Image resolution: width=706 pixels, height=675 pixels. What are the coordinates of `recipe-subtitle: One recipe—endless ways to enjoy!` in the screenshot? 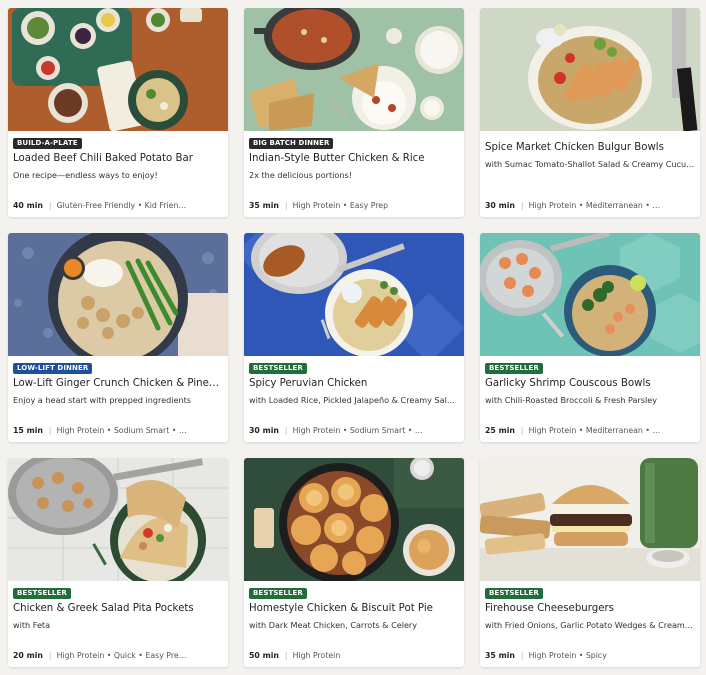 It's located at (85, 175).